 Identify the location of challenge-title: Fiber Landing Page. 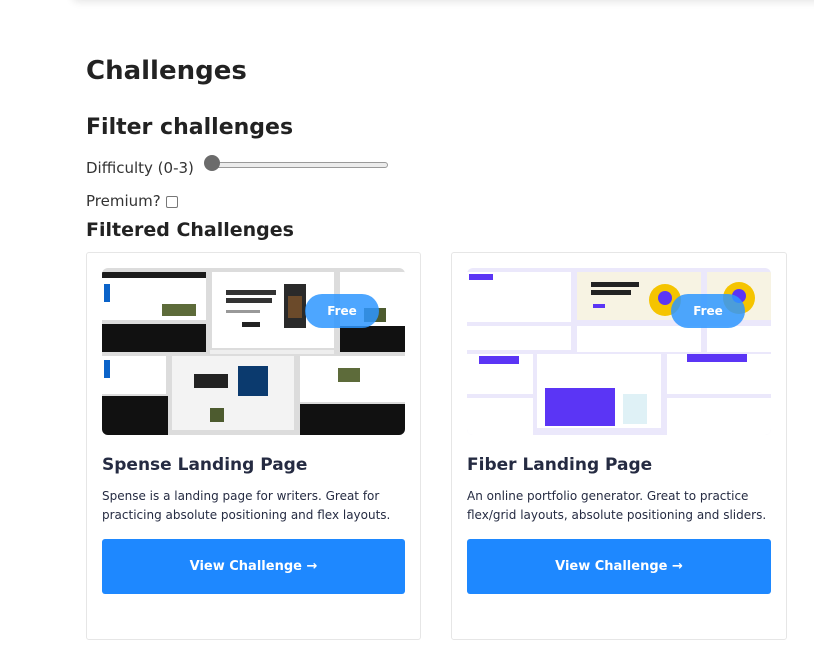
(560, 465).